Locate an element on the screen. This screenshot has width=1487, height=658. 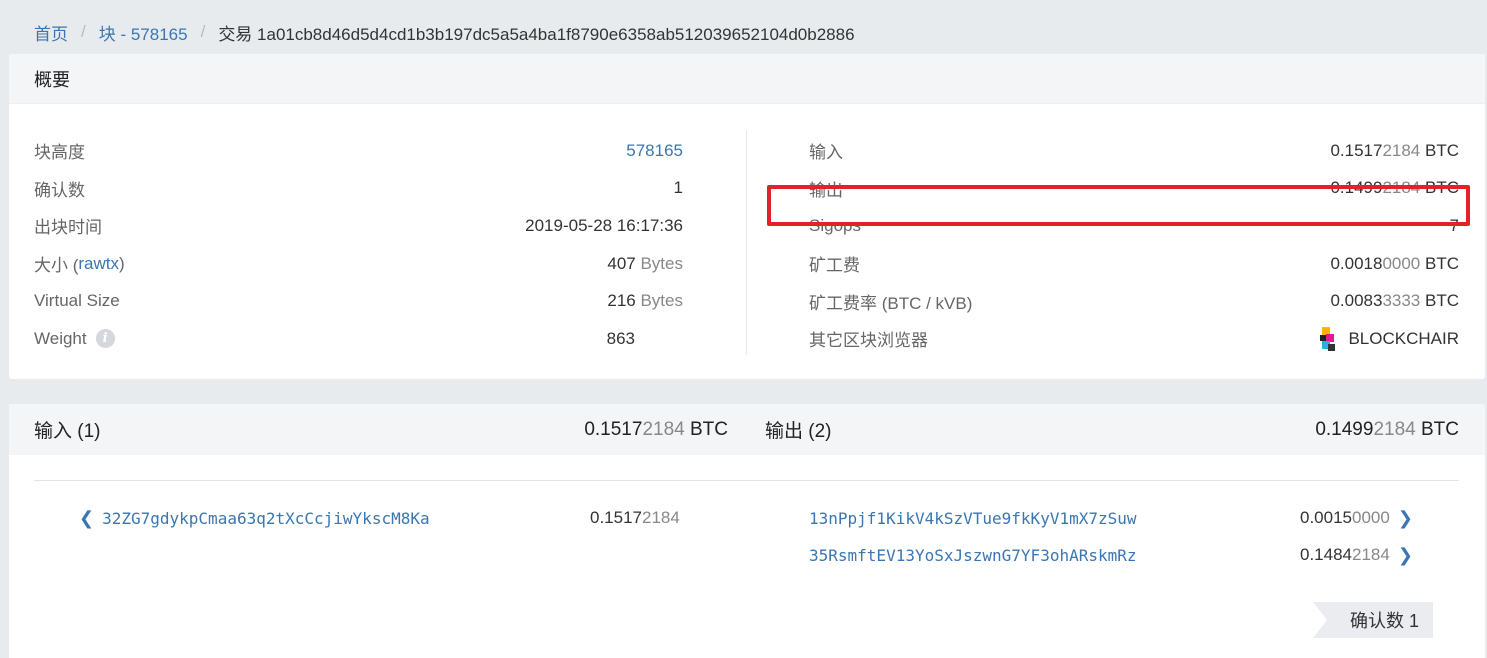
confirmations-label: 确认数 is located at coordinates (59, 190).